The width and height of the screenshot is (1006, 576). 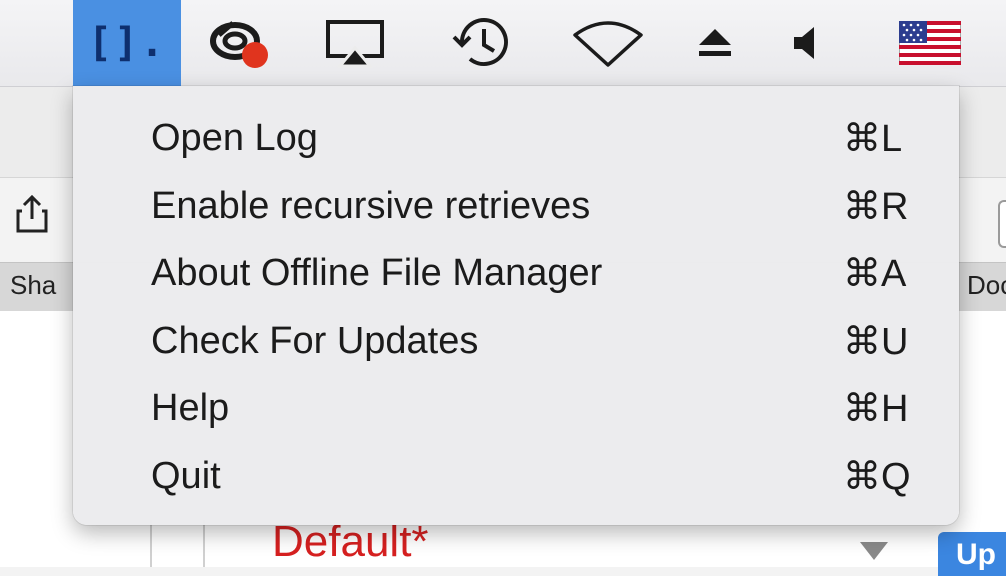 I want to click on volume-item, so click(x=805, y=43).